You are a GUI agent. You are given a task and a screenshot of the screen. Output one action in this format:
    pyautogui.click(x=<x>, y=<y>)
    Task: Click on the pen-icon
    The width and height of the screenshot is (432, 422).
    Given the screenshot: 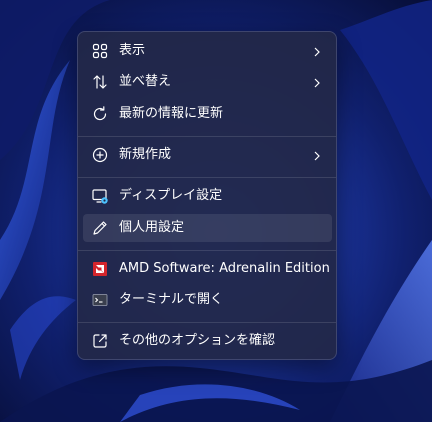 What is the action you would take?
    pyautogui.click(x=100, y=228)
    